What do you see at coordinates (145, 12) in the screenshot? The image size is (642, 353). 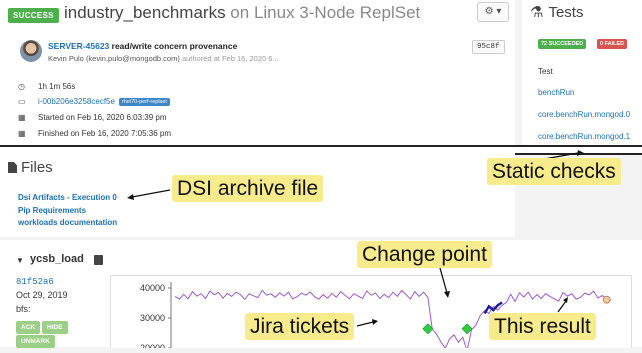 I see `task-name: industry_benchmarks` at bounding box center [145, 12].